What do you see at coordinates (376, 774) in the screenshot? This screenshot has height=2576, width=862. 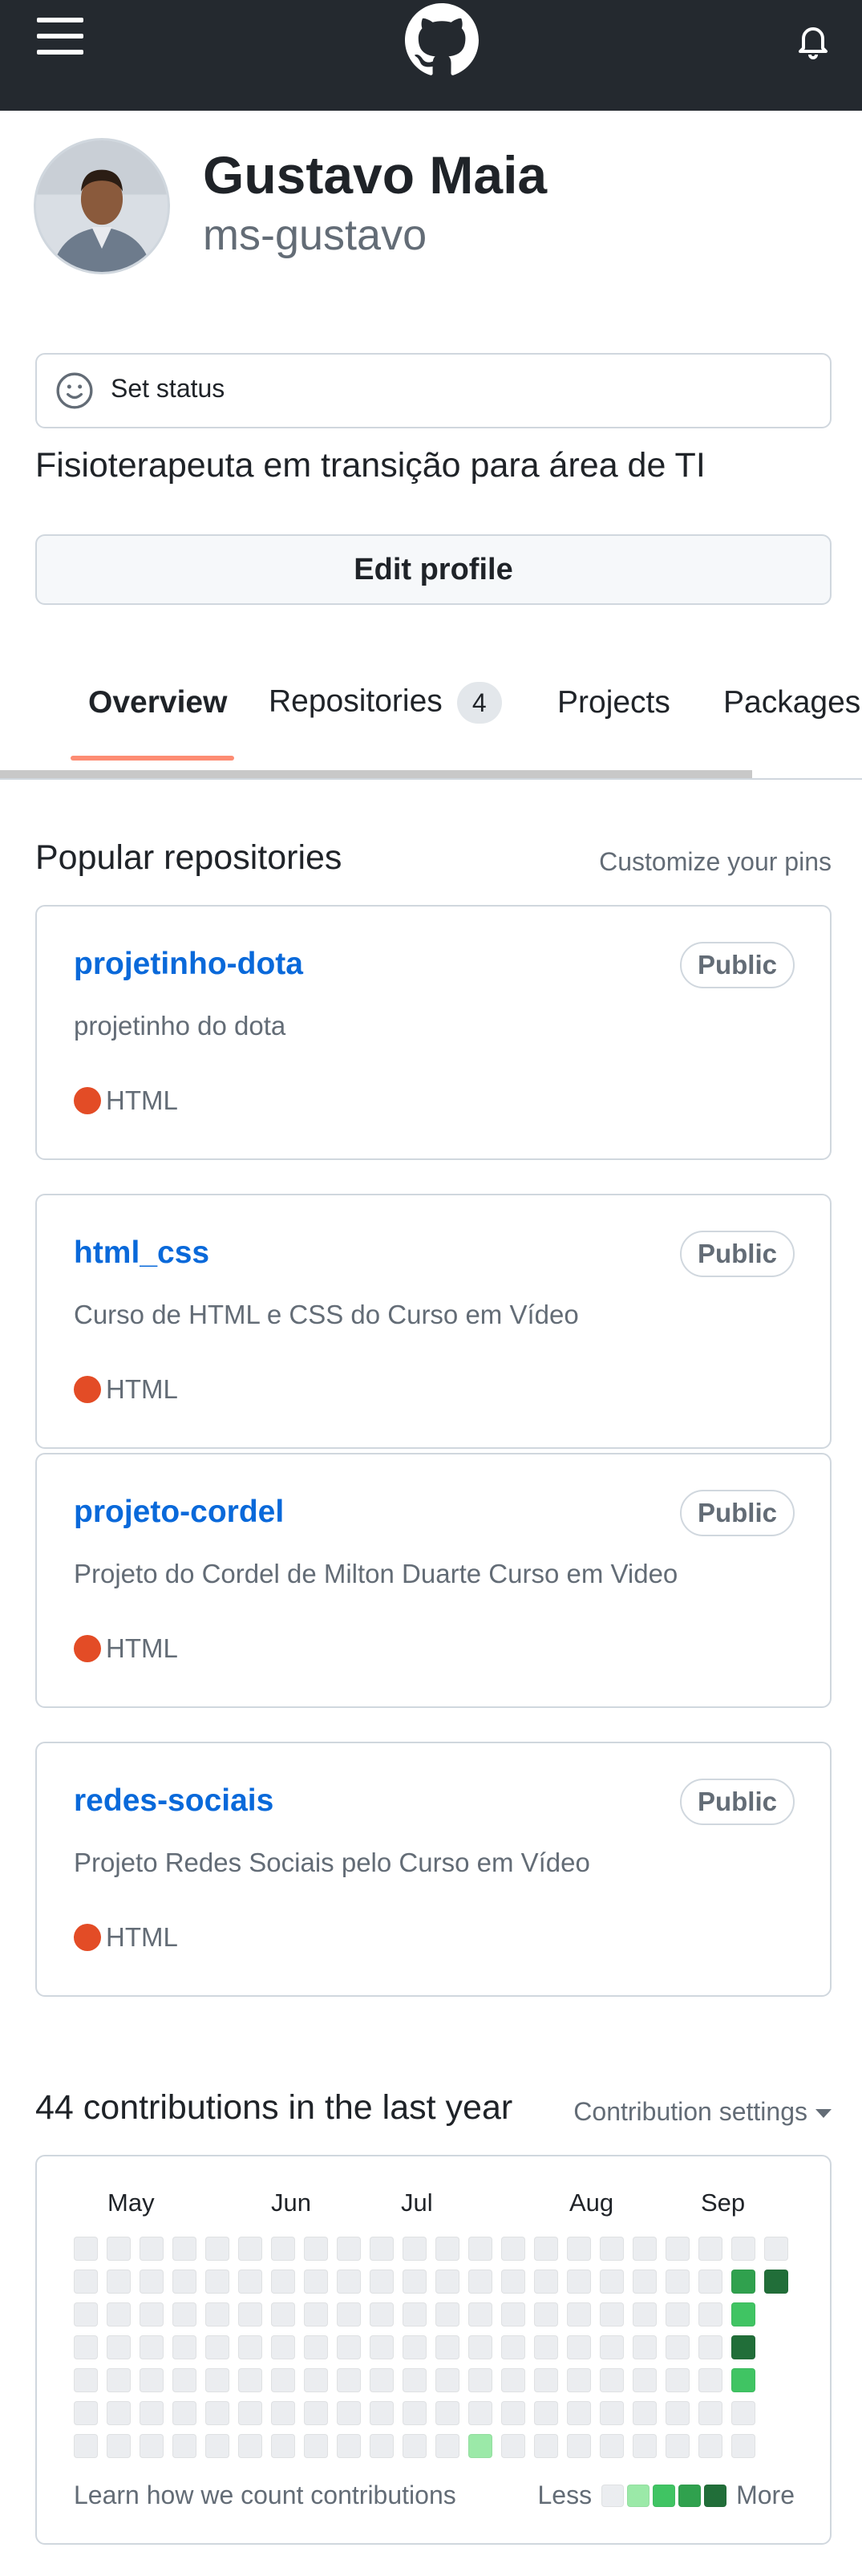 I see `tabs-scrollbar` at bounding box center [376, 774].